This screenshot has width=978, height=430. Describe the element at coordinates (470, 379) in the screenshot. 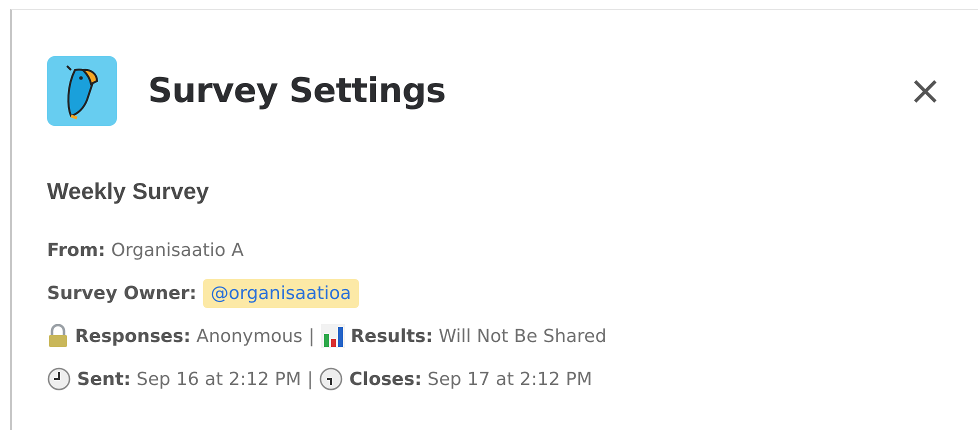

I see `survey-detail: Closes: Sep 17 at 2:12 PM` at that location.